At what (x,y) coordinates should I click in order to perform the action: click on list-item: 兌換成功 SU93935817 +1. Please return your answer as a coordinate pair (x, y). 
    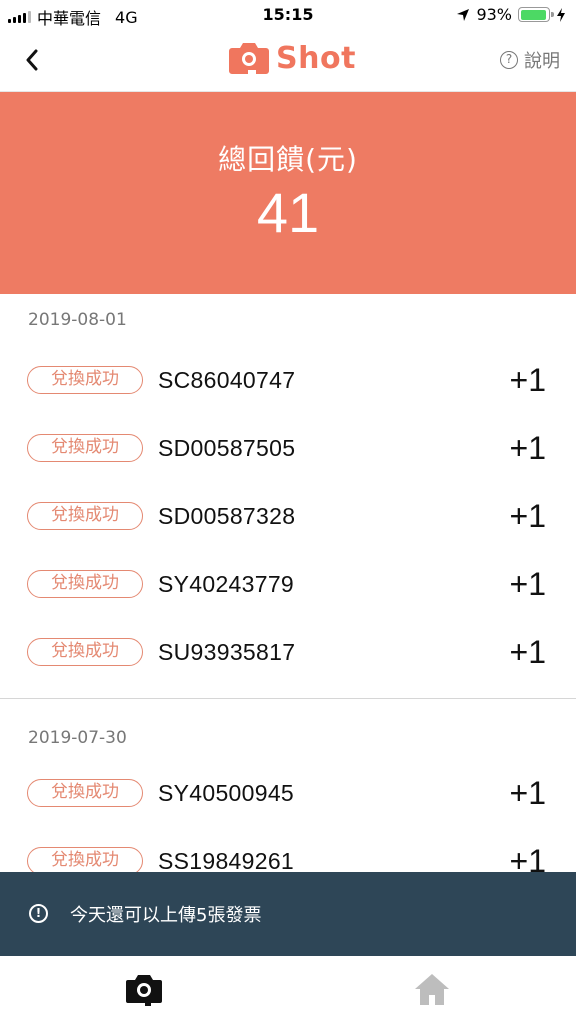
    Looking at the image, I should click on (288, 652).